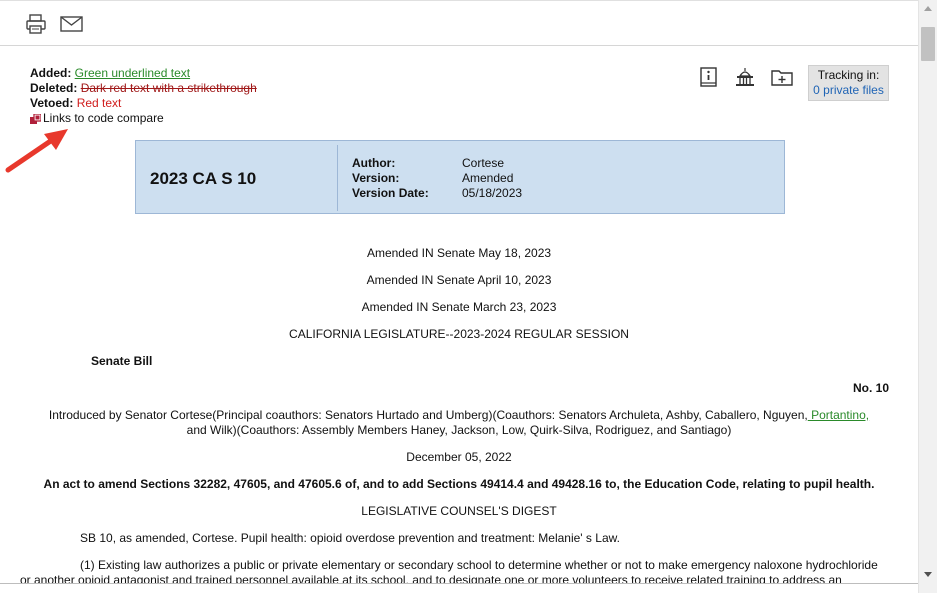  Describe the element at coordinates (782, 78) in the screenshot. I see `add-to-folder-icon` at that location.